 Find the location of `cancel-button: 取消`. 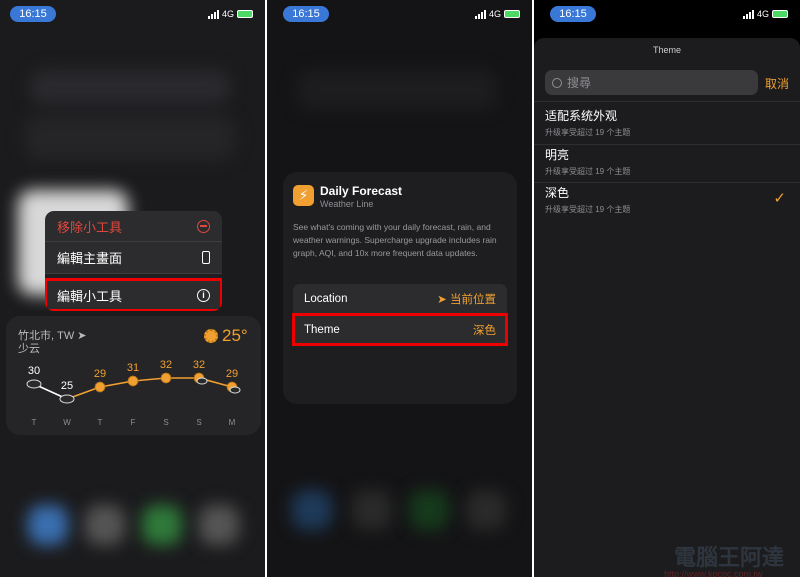

cancel-button: 取消 is located at coordinates (777, 83).